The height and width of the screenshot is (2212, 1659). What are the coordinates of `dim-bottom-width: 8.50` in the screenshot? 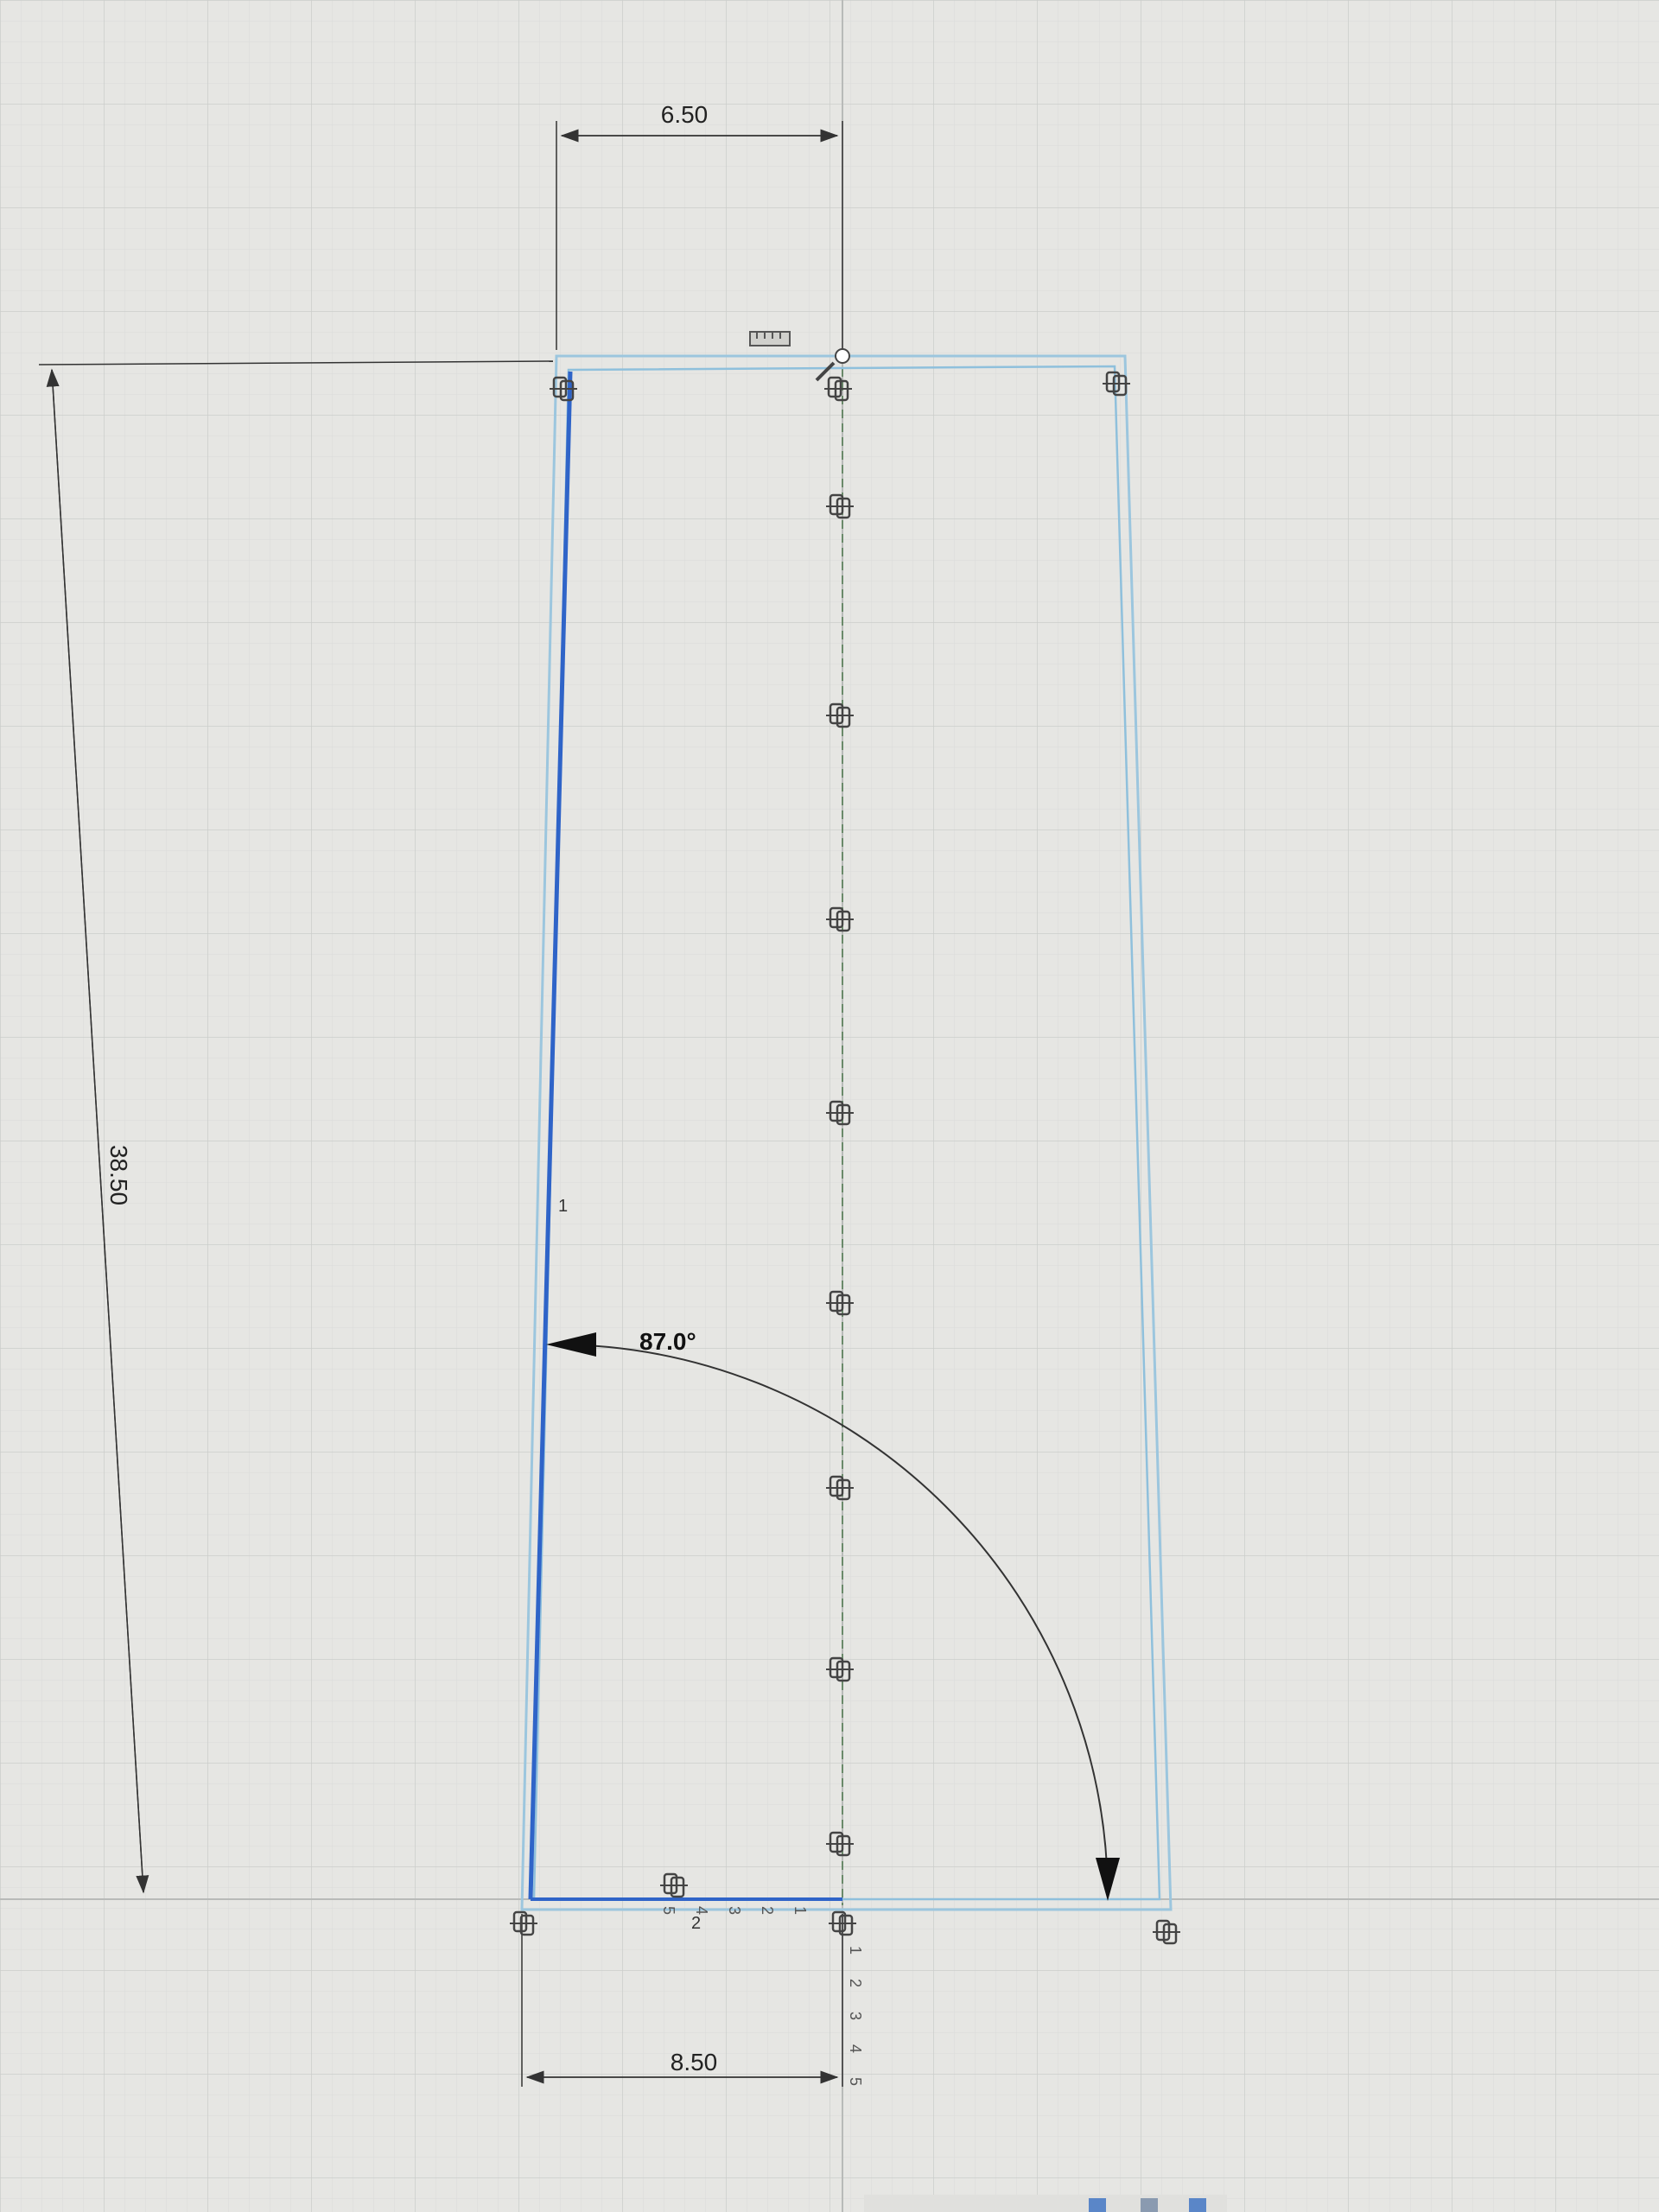 It's located at (694, 2062).